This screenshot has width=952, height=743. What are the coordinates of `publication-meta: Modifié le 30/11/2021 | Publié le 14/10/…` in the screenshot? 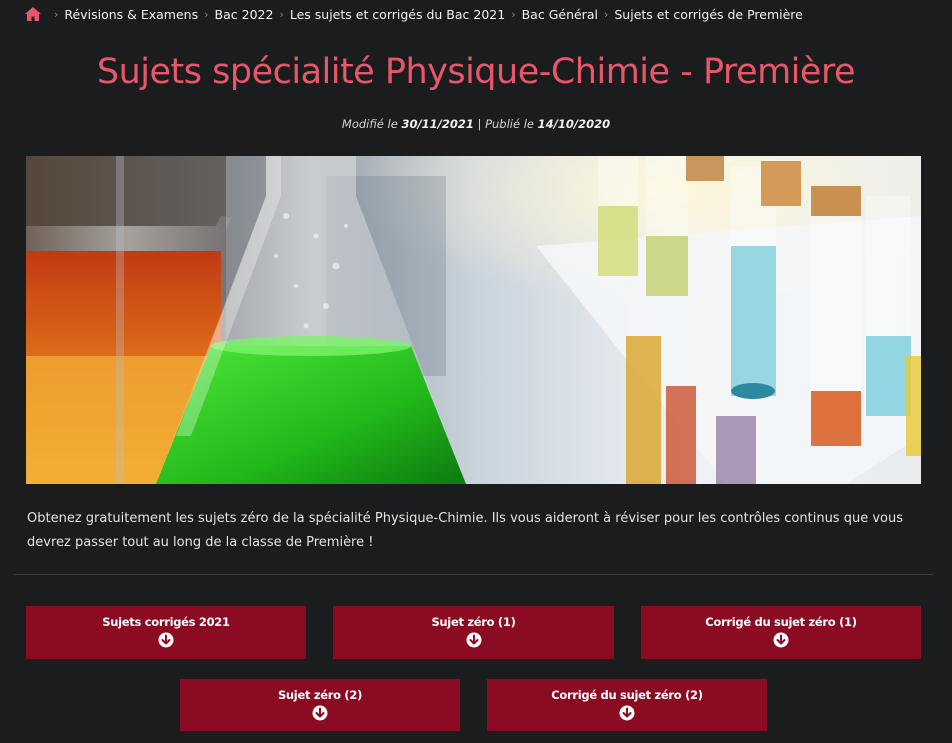 It's located at (476, 124).